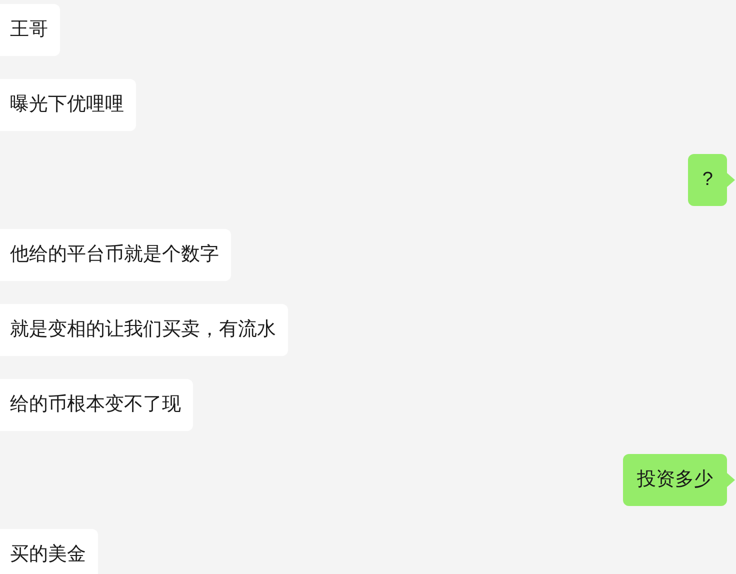  What do you see at coordinates (68, 105) in the screenshot?
I see `message-bubble: 曝光下优哩哩` at bounding box center [68, 105].